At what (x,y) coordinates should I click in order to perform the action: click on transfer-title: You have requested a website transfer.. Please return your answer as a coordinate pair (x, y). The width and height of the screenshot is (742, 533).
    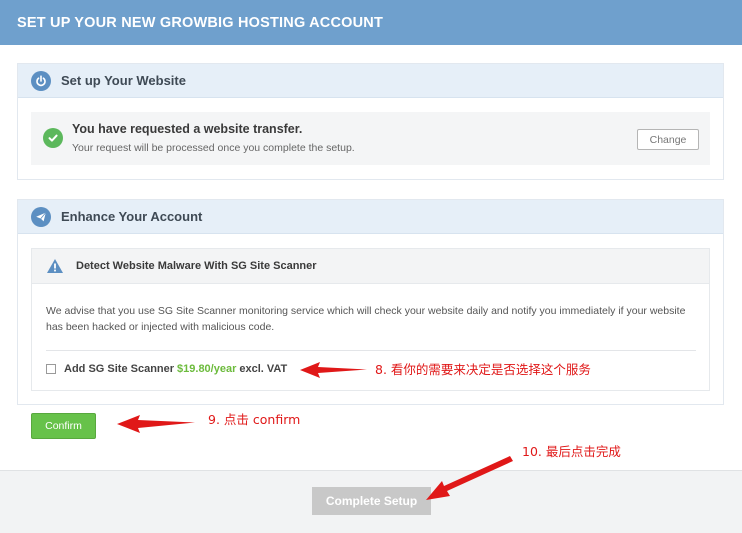
    Looking at the image, I should click on (187, 129).